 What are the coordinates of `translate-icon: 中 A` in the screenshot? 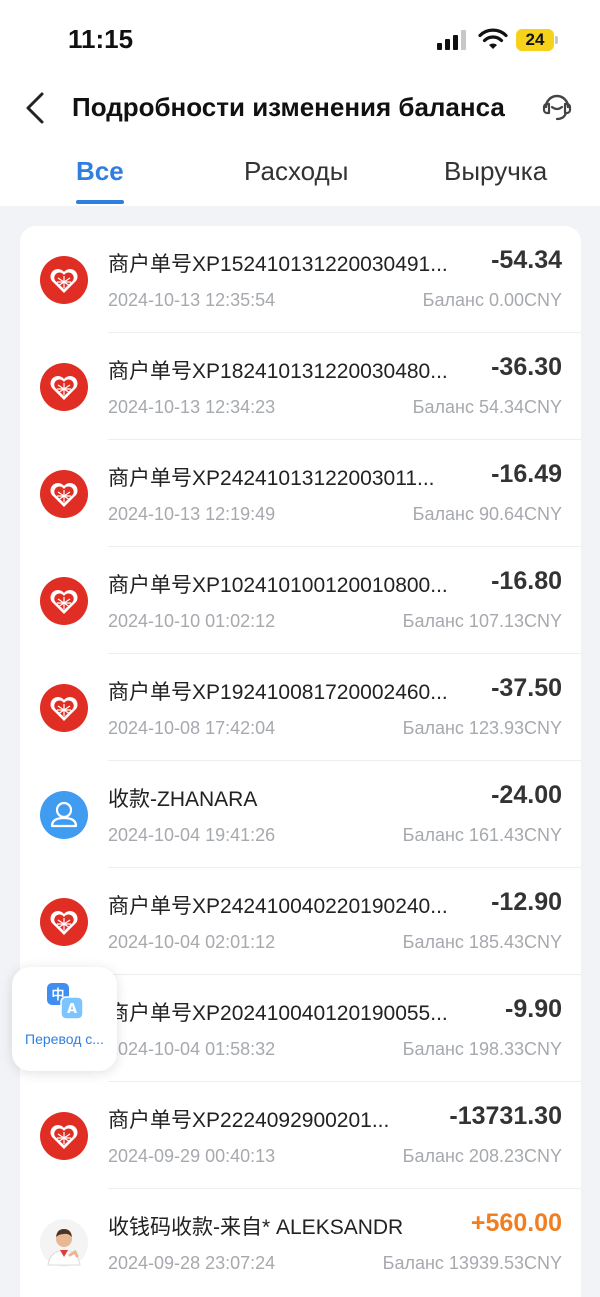 It's located at (65, 1001).